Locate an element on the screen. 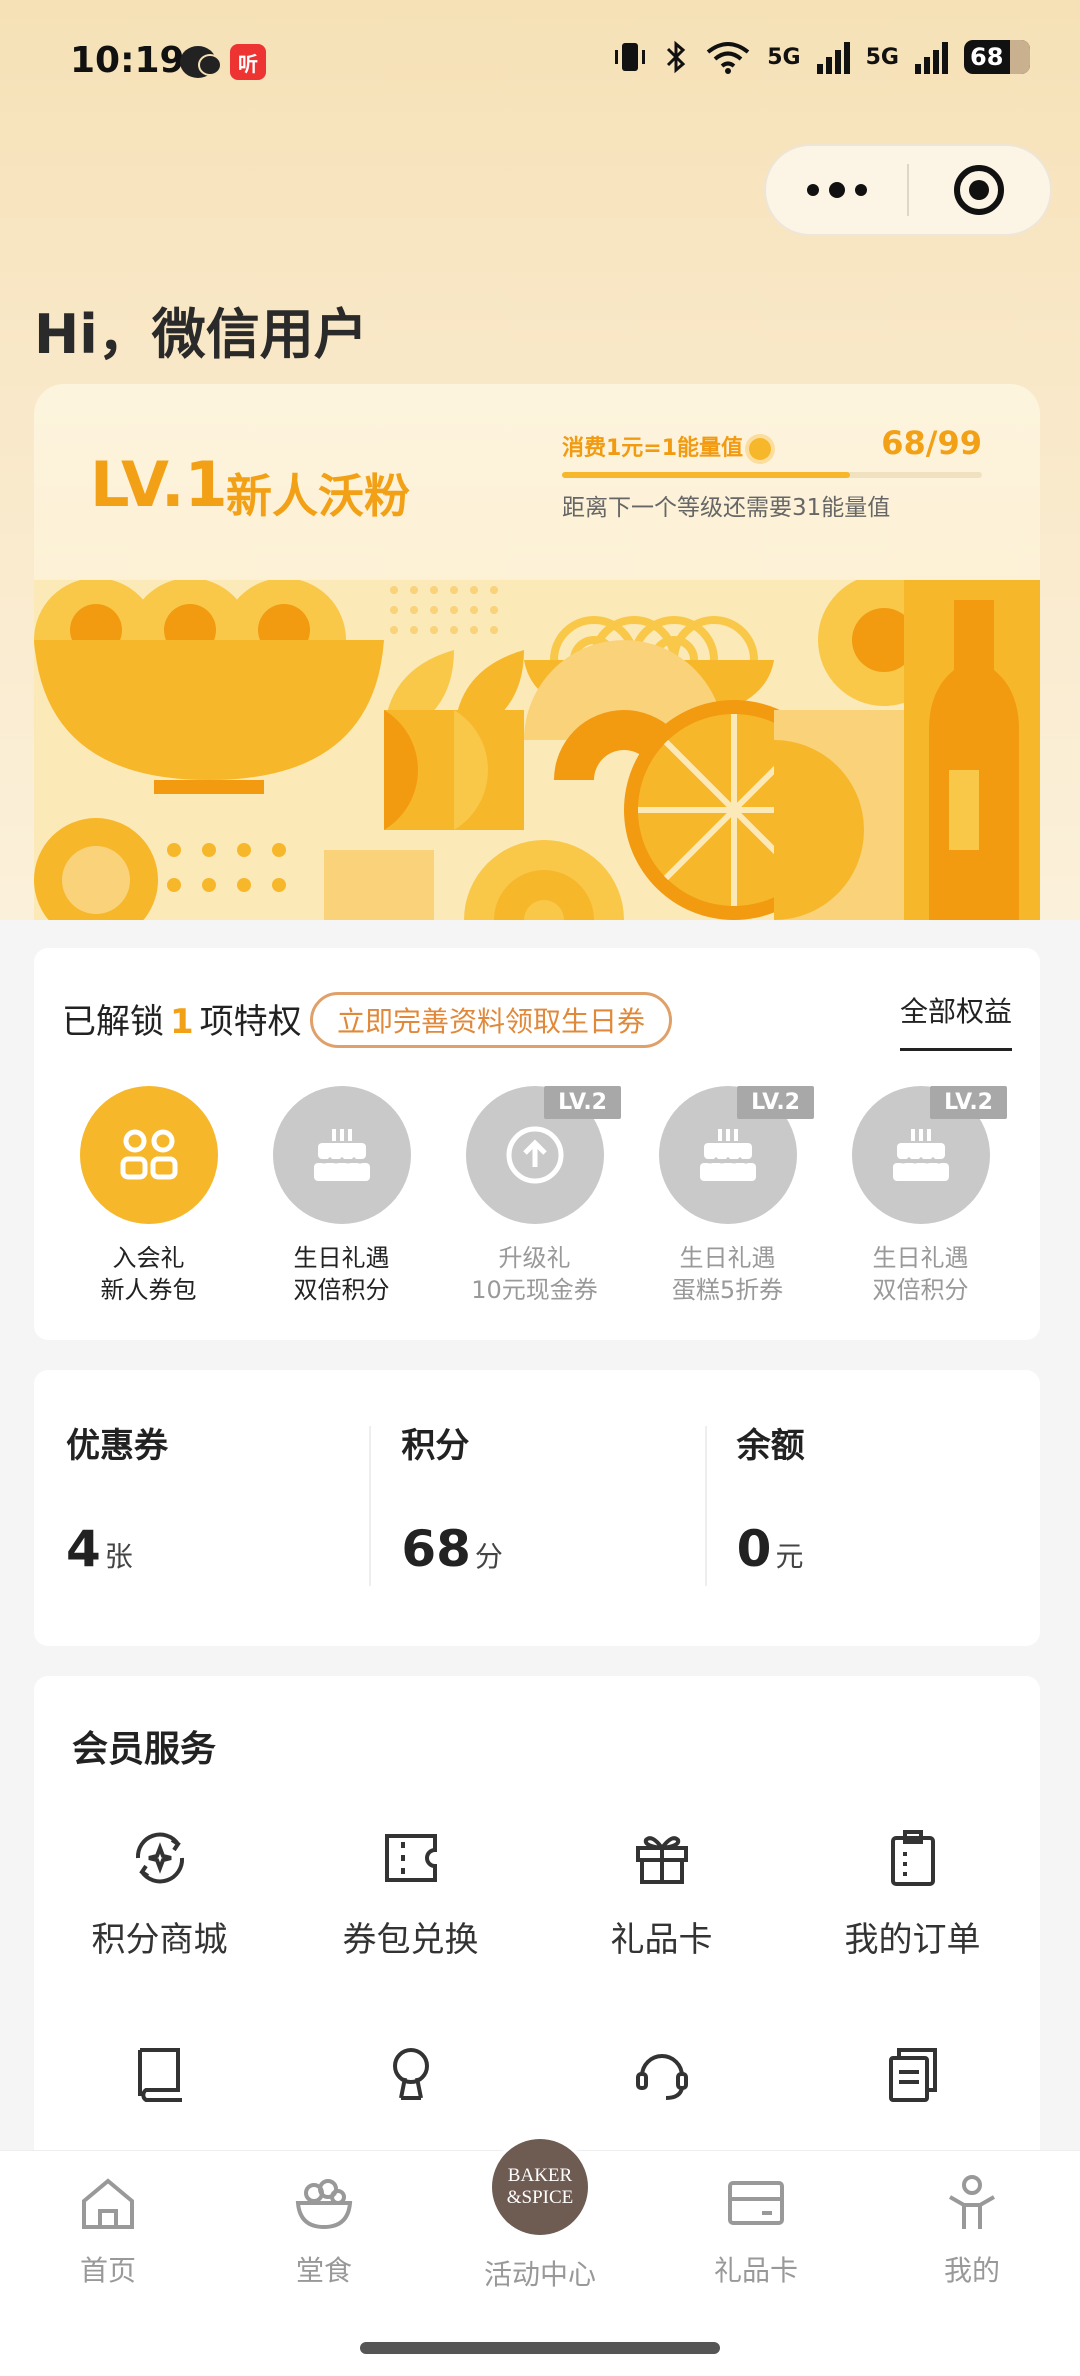  card-icon is located at coordinates (756, 2203).